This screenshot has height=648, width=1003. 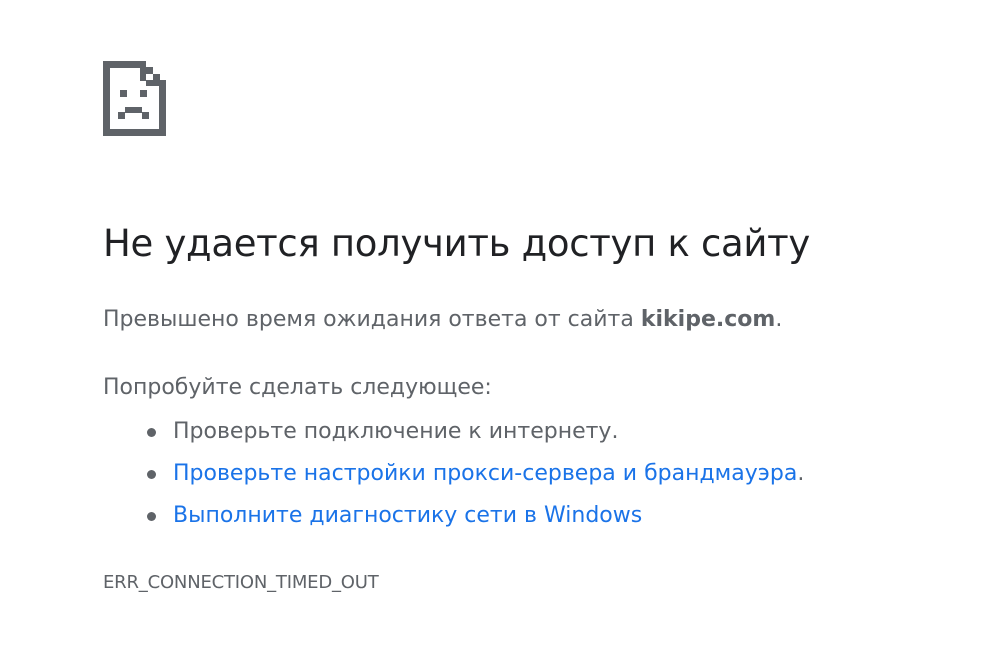 What do you see at coordinates (372, 319) in the screenshot?
I see `error-description-prefix: Превышено время ожидания ответа от сайта` at bounding box center [372, 319].